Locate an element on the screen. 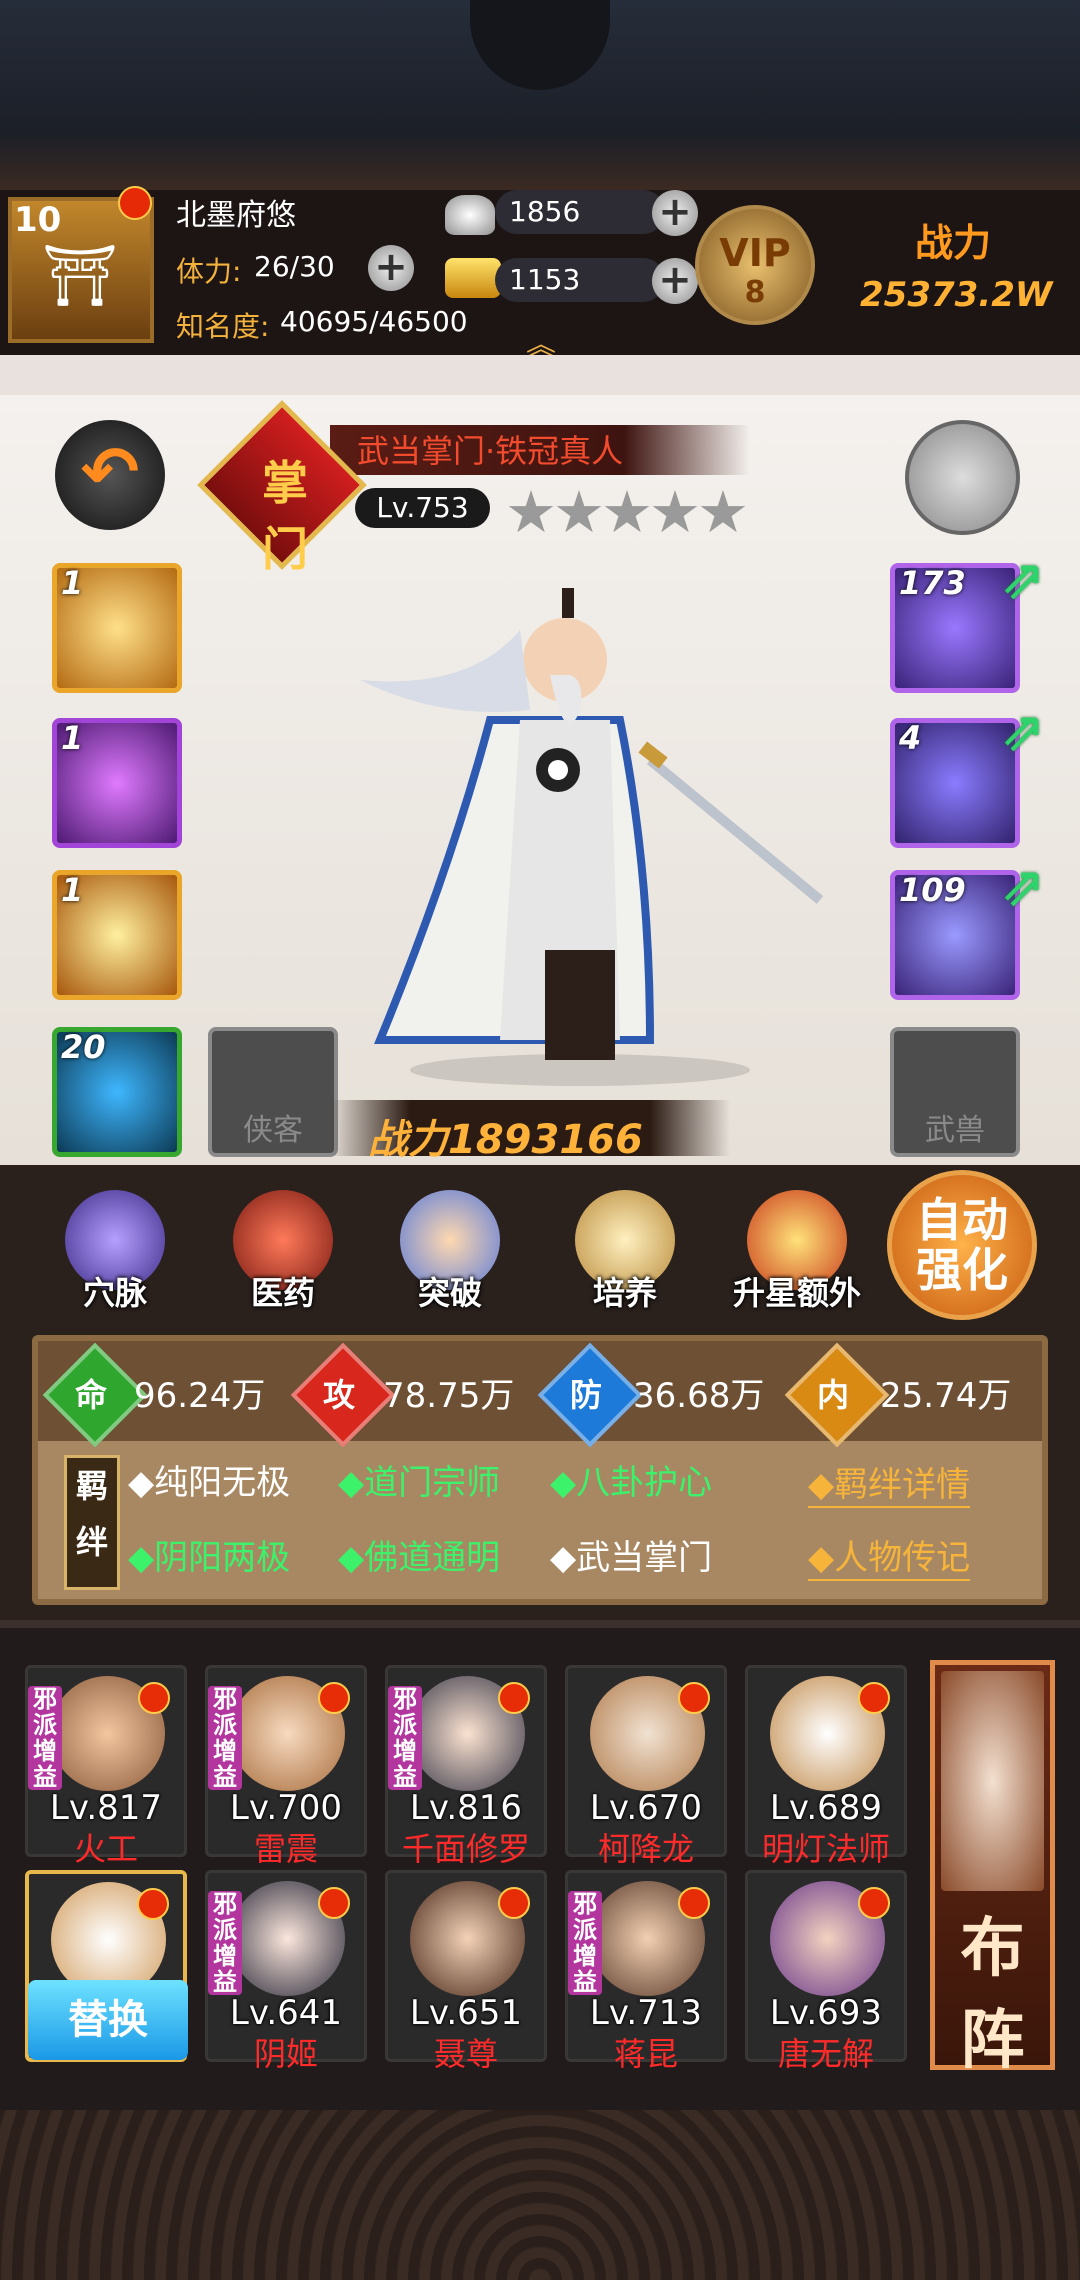 Image resolution: width=1080 pixels, height=2280 pixels. breakthrough-button: 突破 is located at coordinates (450, 1255).